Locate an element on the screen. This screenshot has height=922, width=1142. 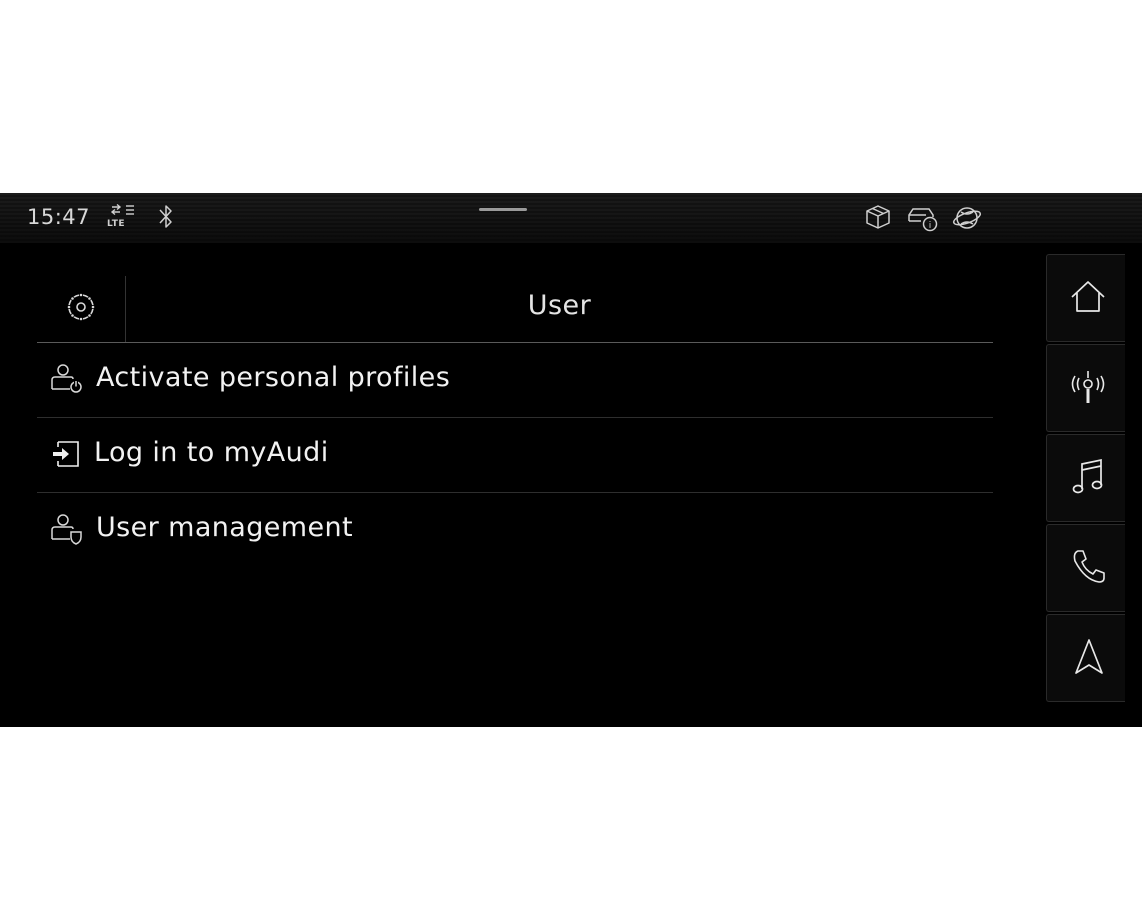
user-management-item: User management is located at coordinates (515, 530).